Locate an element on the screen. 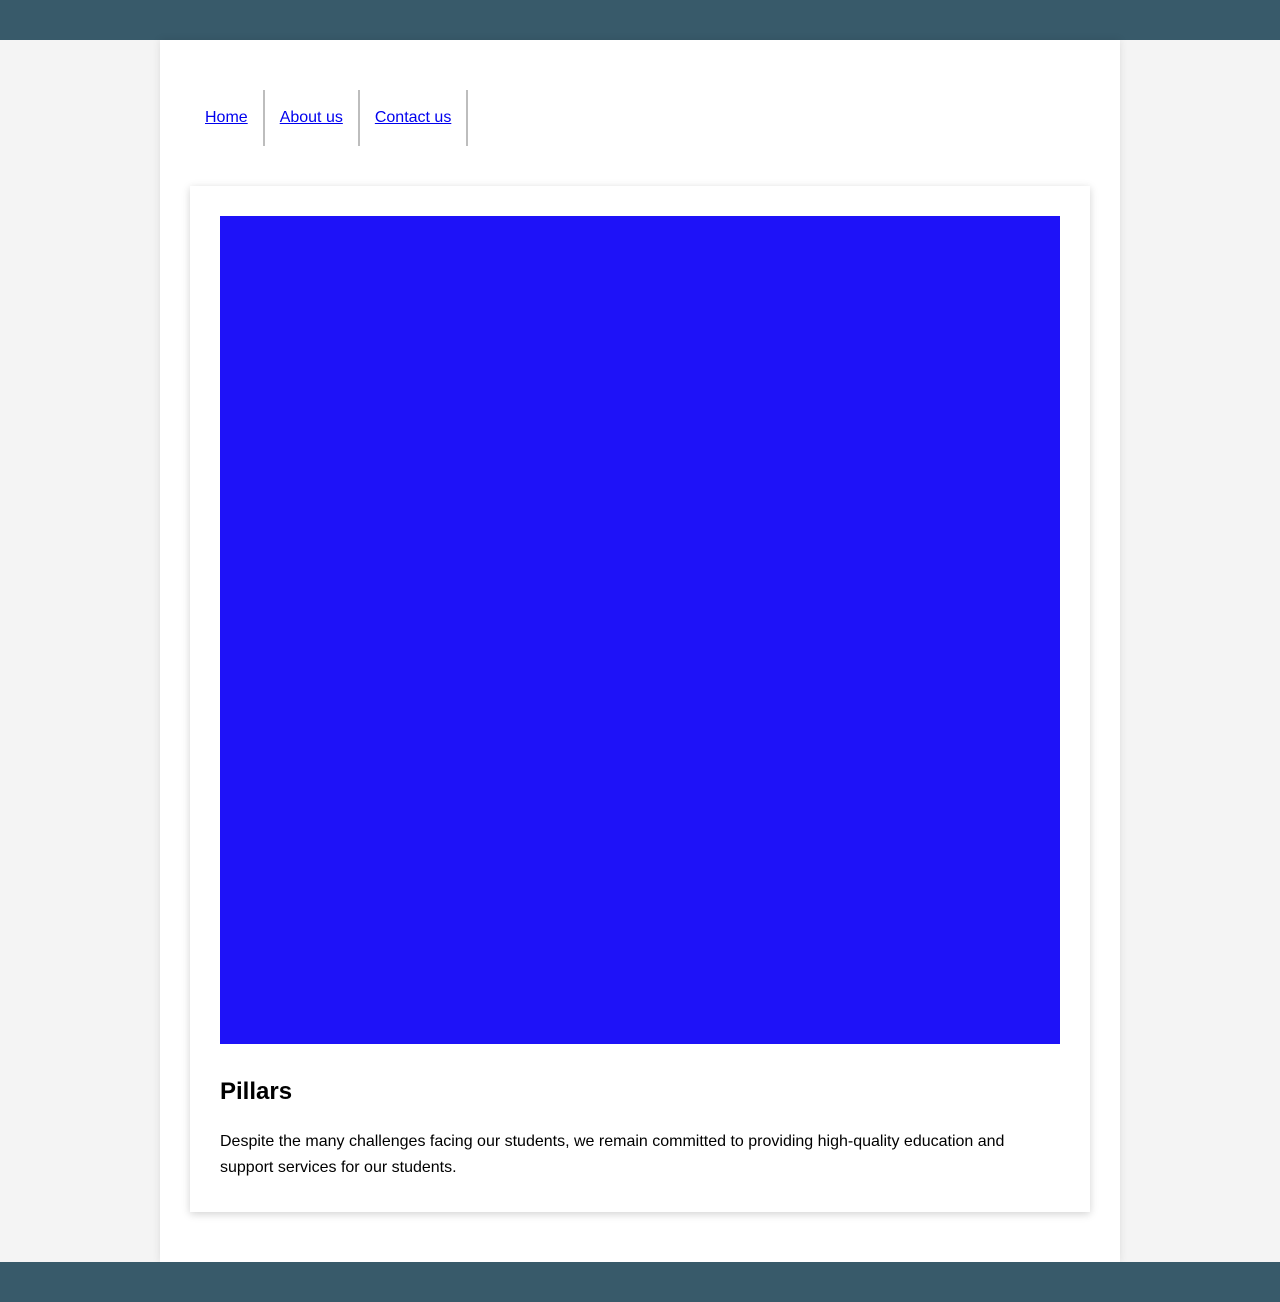  nav-item-home: Home is located at coordinates (227, 118).